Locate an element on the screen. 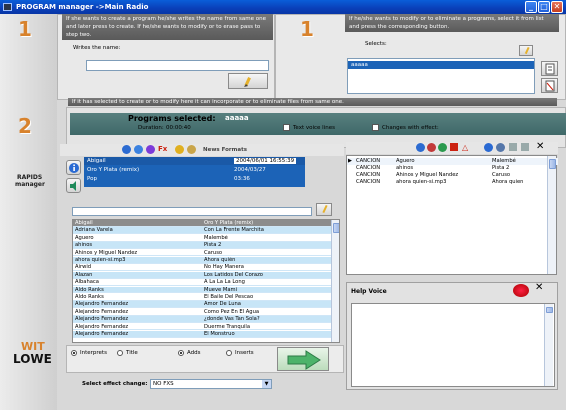  playlist-scrollbar is located at coordinates (551, 215).